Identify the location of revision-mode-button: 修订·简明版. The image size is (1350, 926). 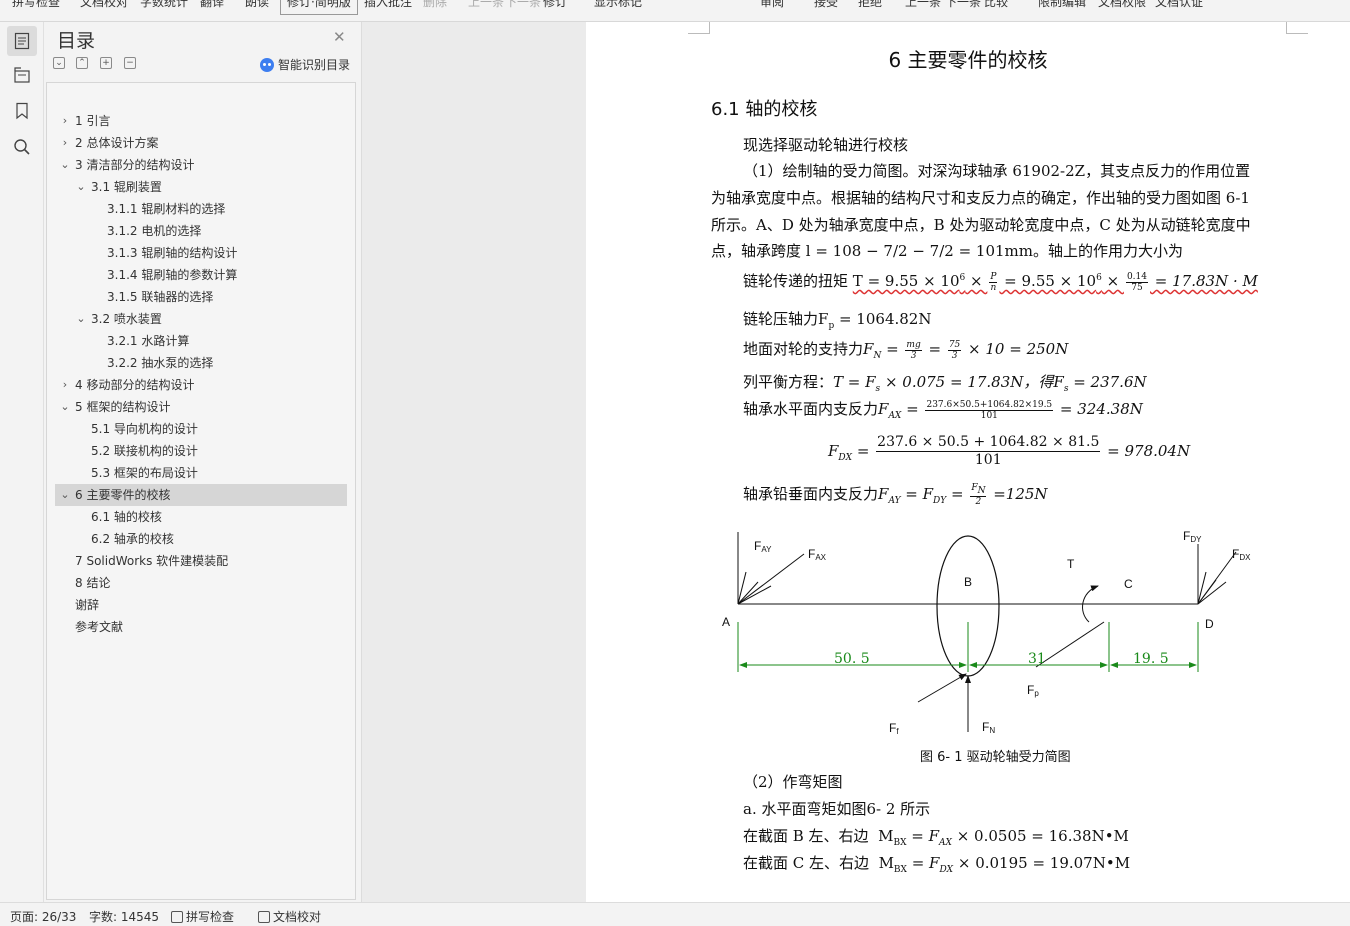
(319, 7).